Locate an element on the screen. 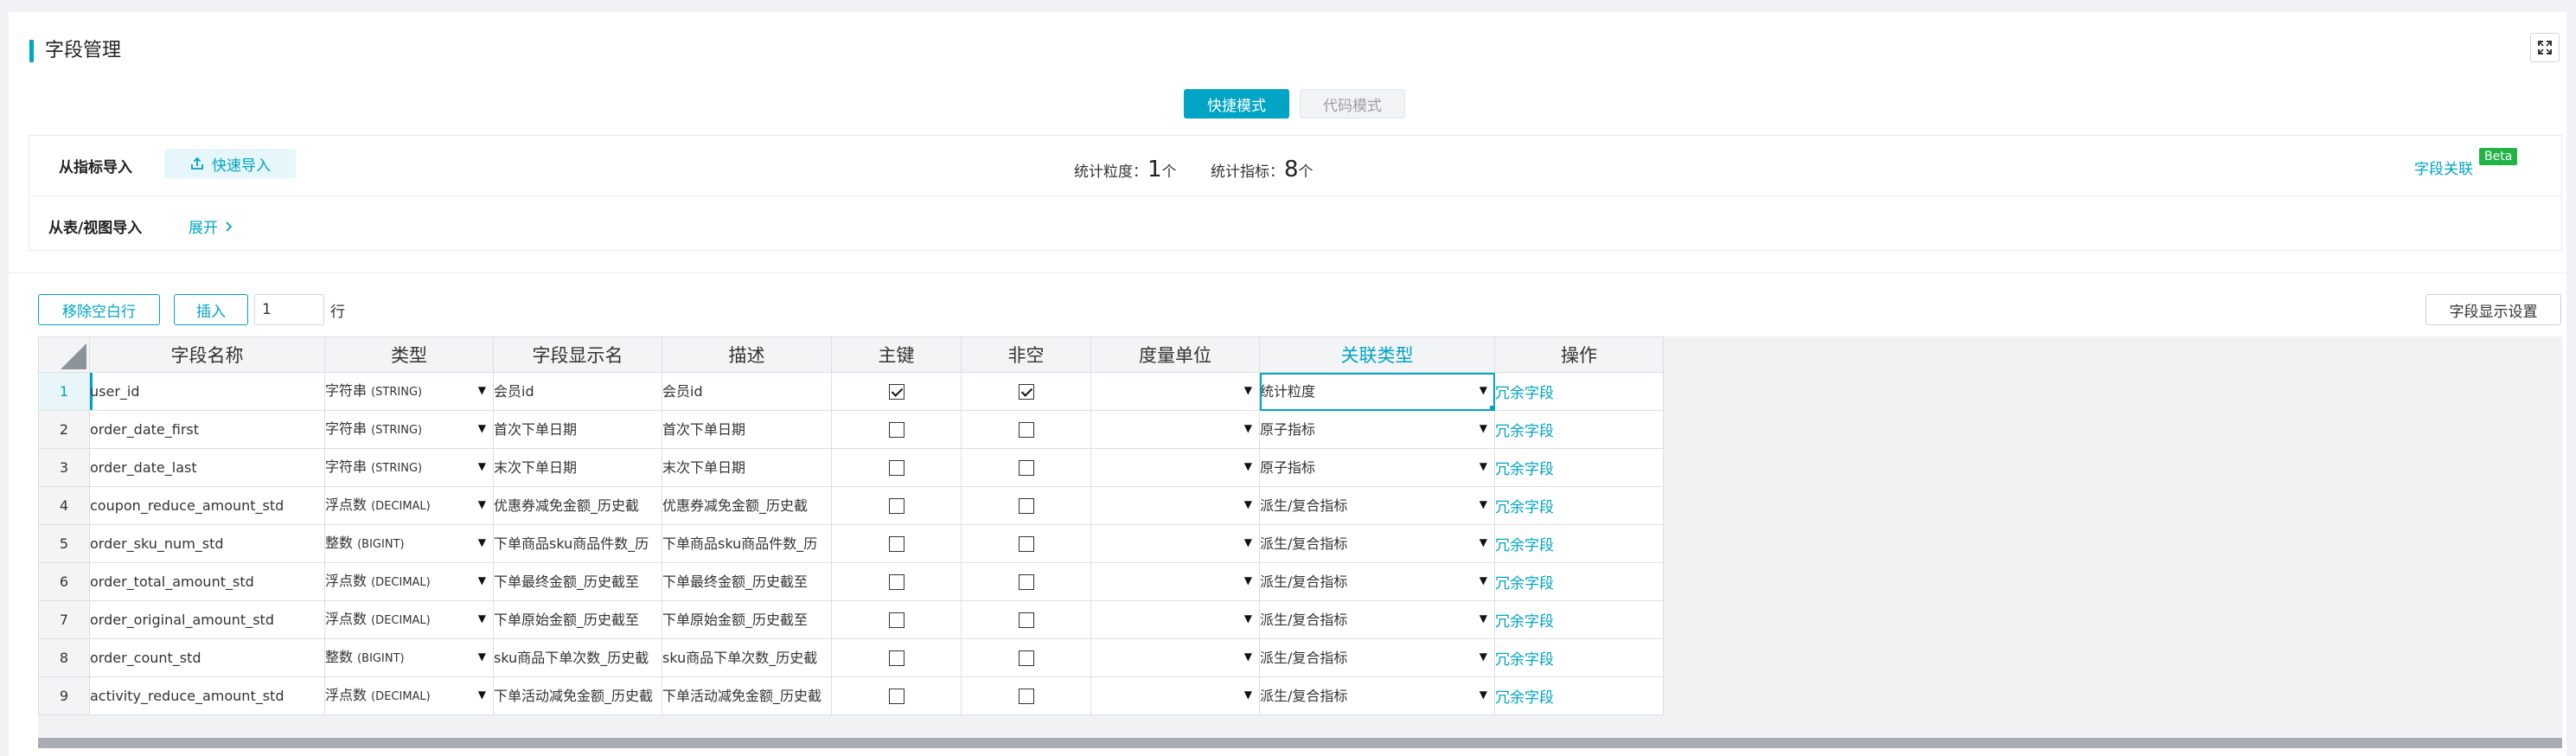  display-name-cell: 优惠券减免金额_历史截 is located at coordinates (577, 505).